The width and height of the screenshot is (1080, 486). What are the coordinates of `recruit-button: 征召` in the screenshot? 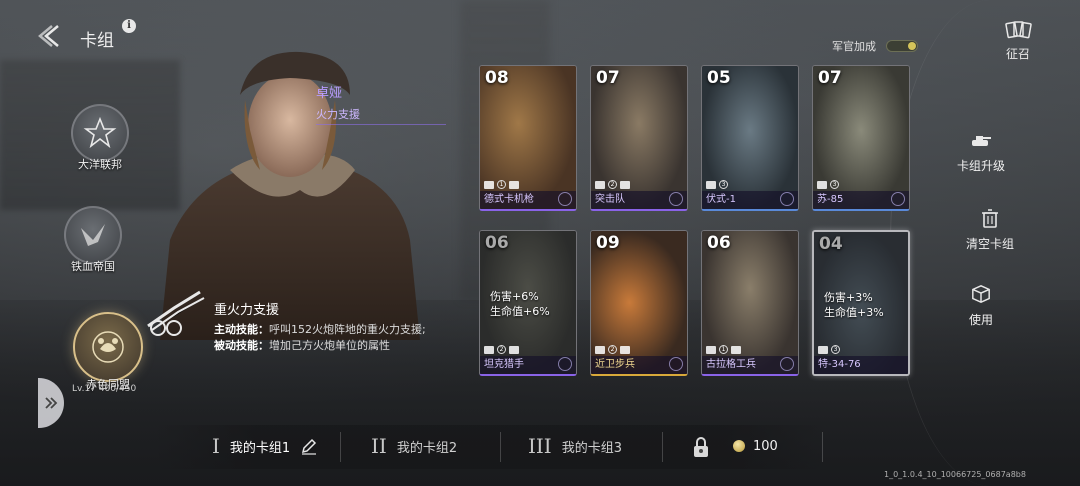 It's located at (1018, 41).